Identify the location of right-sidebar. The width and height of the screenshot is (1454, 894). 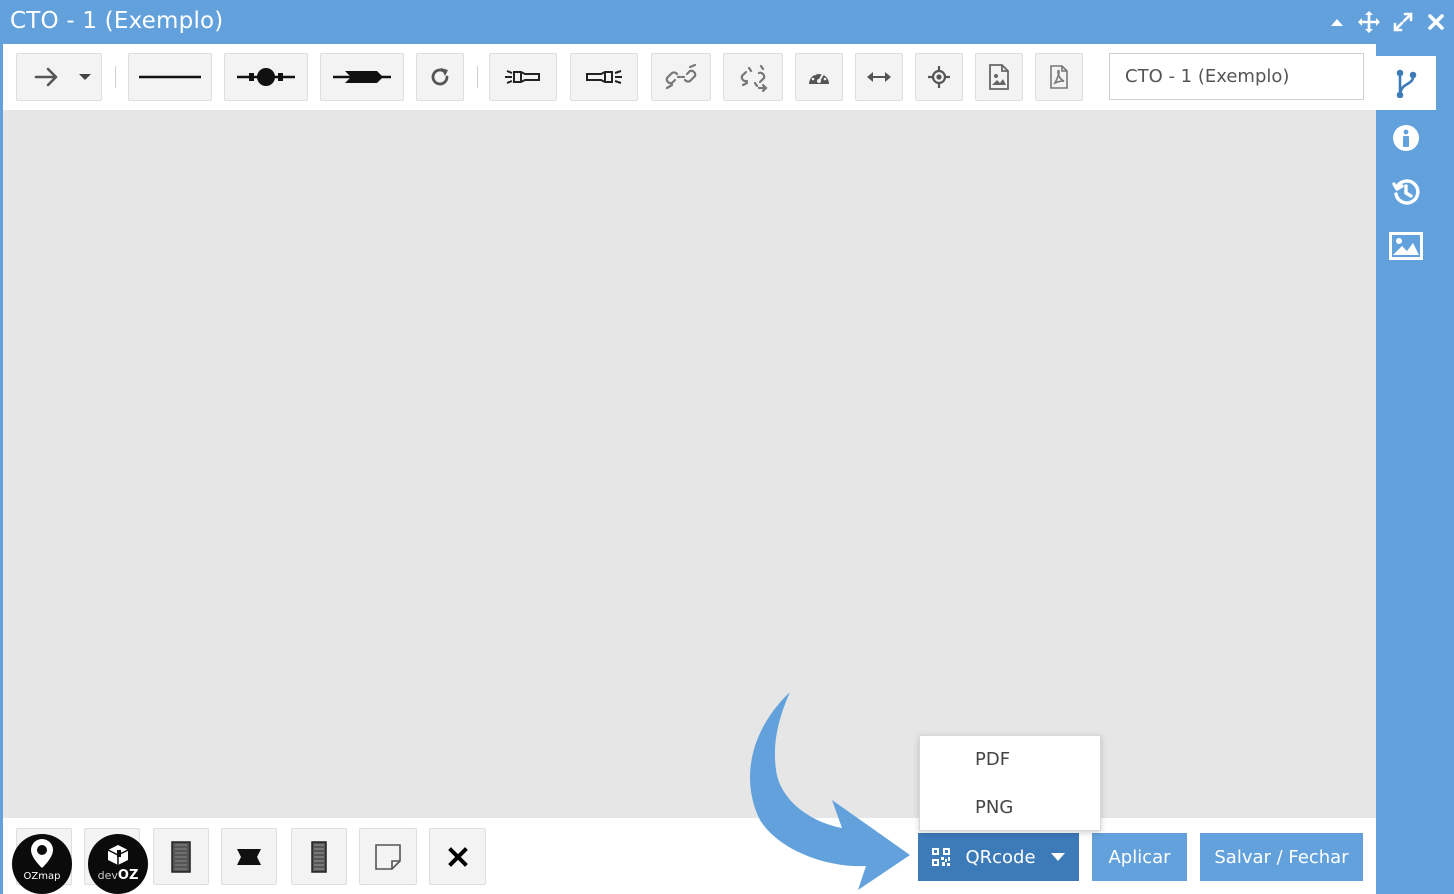
(1415, 469).